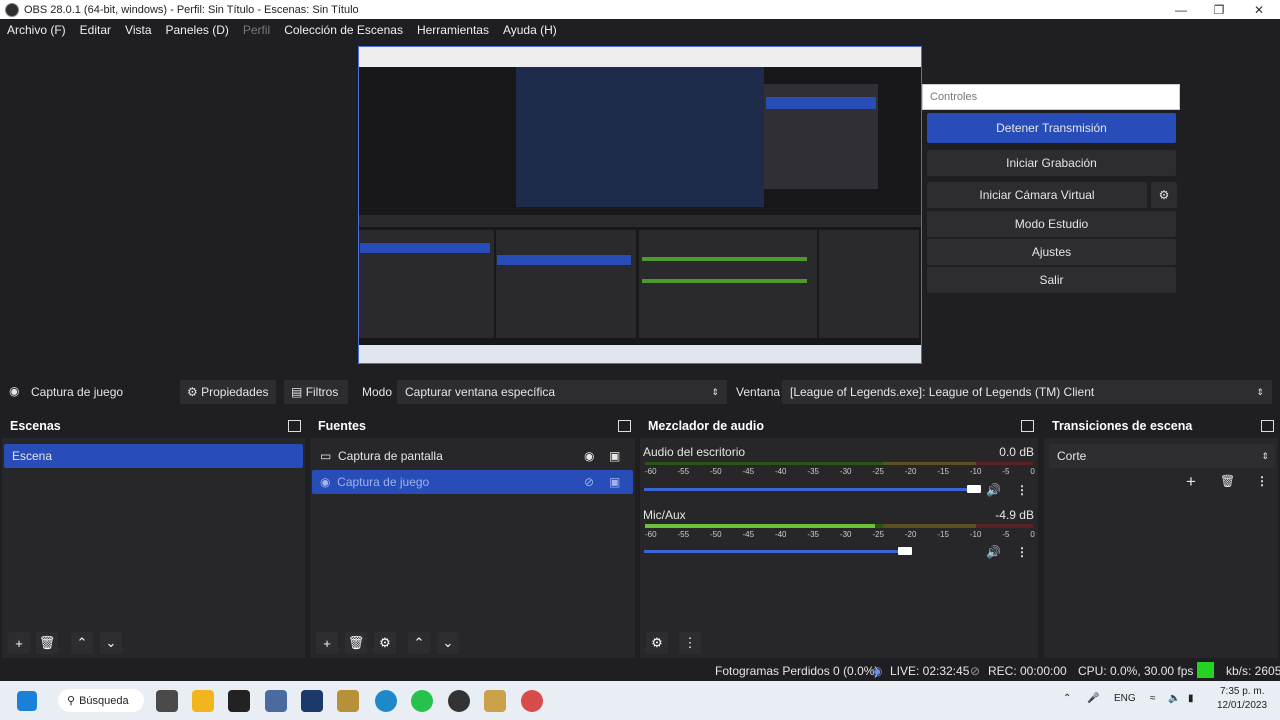 This screenshot has height=720, width=1280. Describe the element at coordinates (422, 701) in the screenshot. I see `whatsapp-icon` at that location.